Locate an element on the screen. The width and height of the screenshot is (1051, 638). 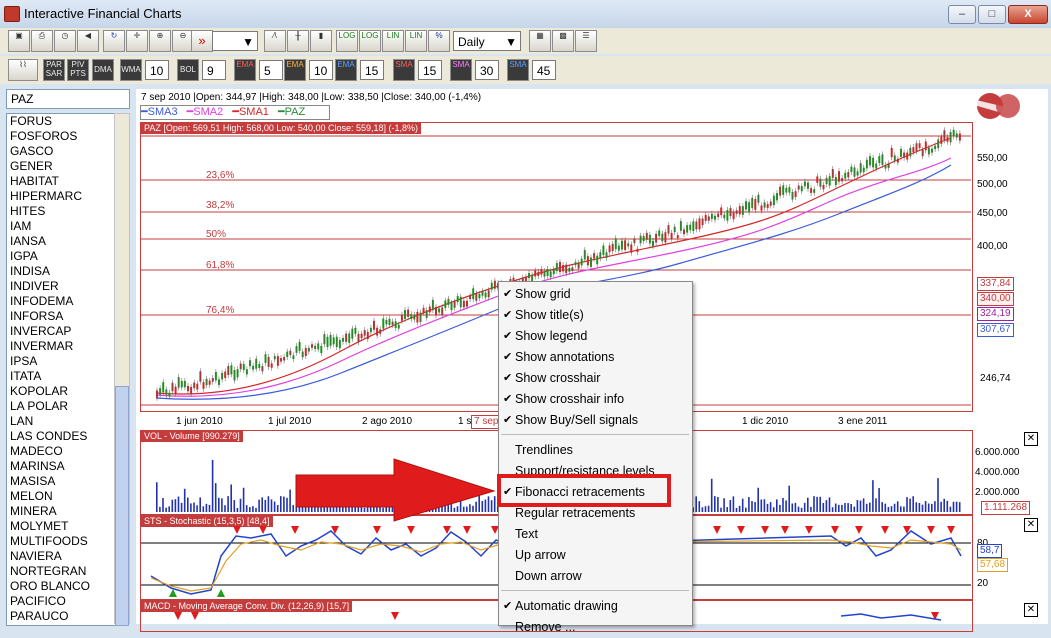
symbol-list-item: FOSFOROS is located at coordinates (61, 136).